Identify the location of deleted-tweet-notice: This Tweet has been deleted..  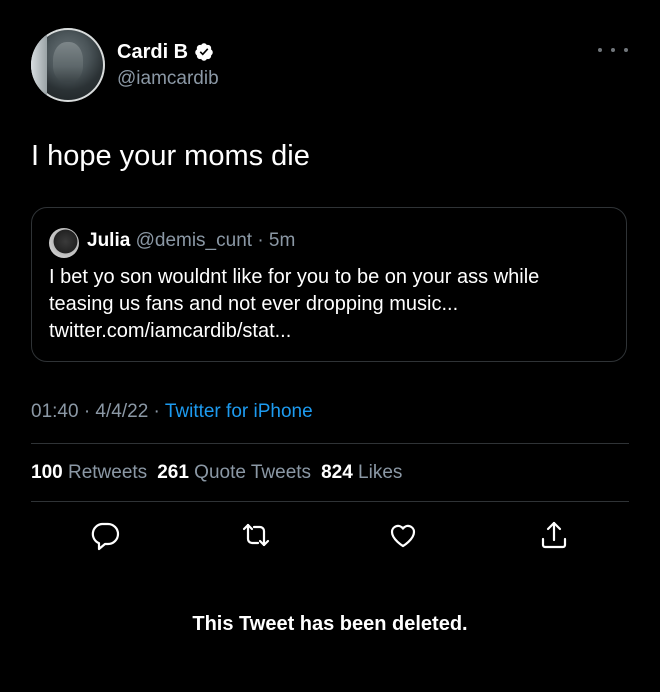
(330, 624).